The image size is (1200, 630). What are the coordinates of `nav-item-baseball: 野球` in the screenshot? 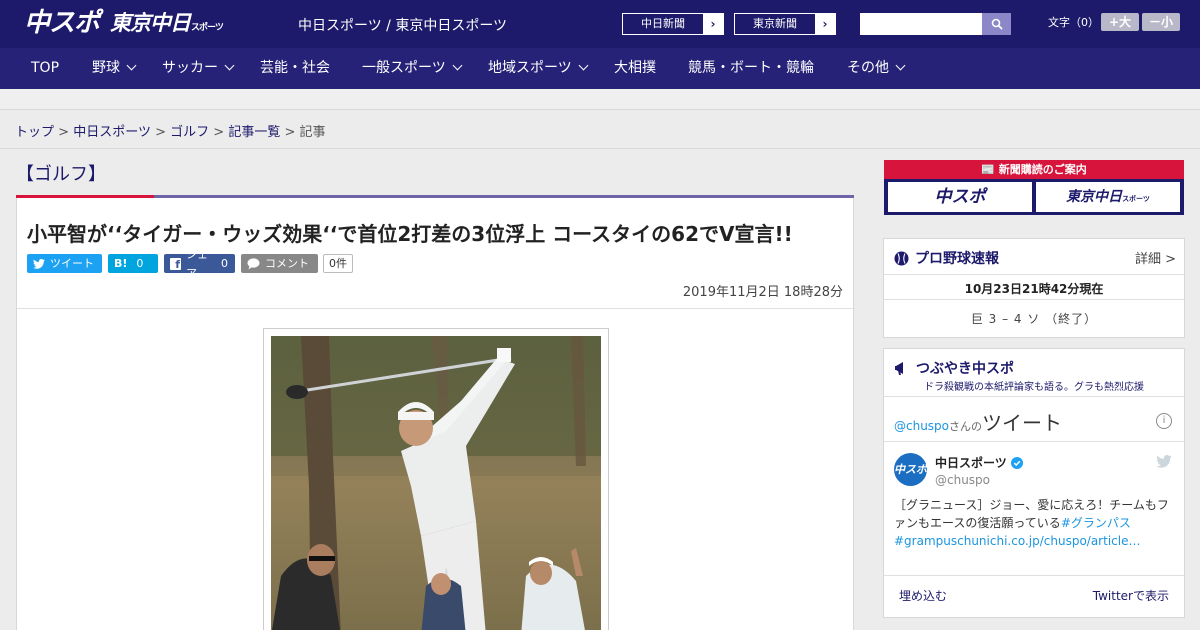 It's located at (114, 68).